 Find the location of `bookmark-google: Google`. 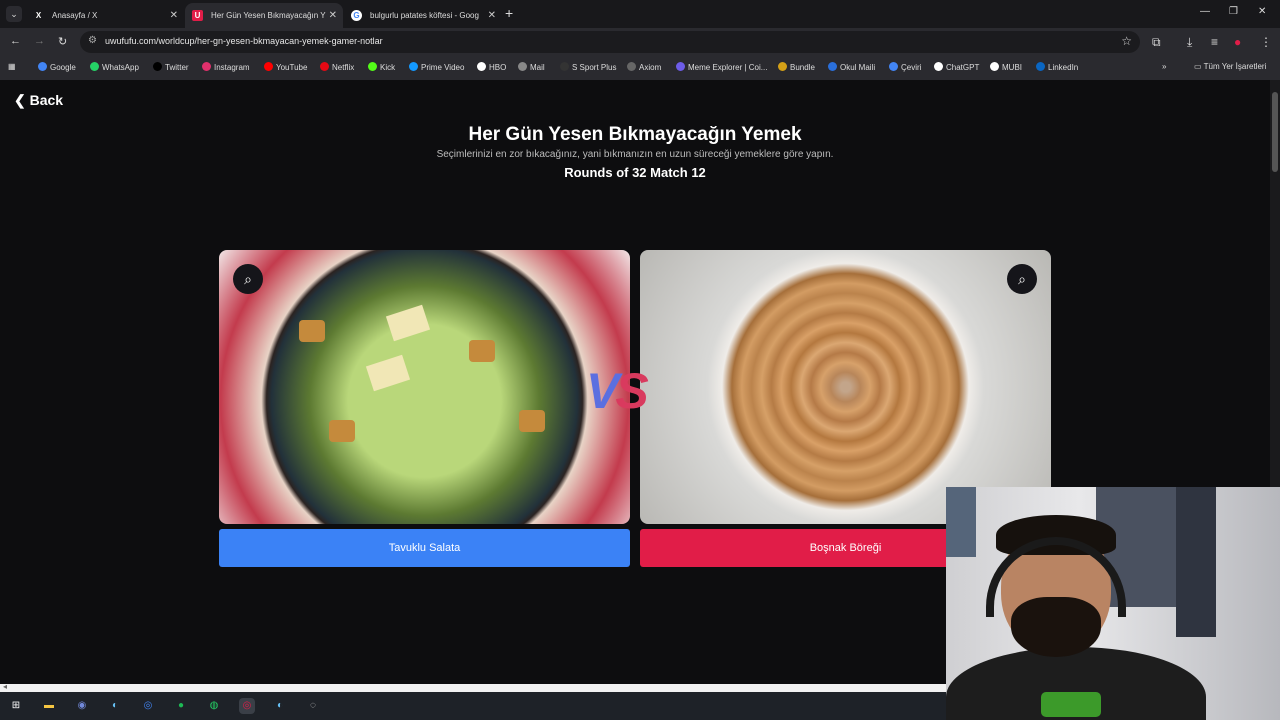

bookmark-google: Google is located at coordinates (57, 67).